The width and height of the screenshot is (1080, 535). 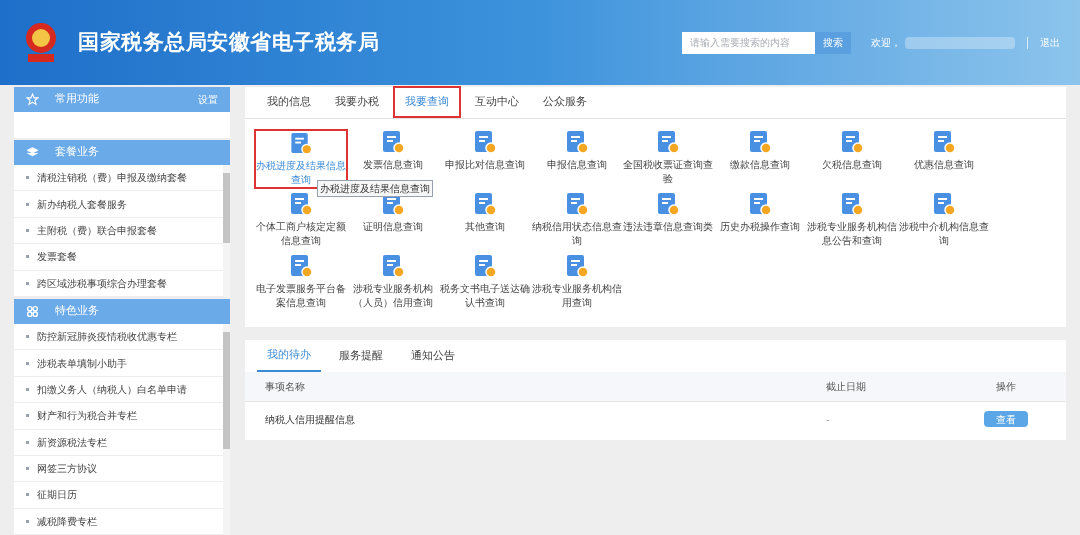 I want to click on welcome-text: 欢迎，, so click(x=886, y=43).